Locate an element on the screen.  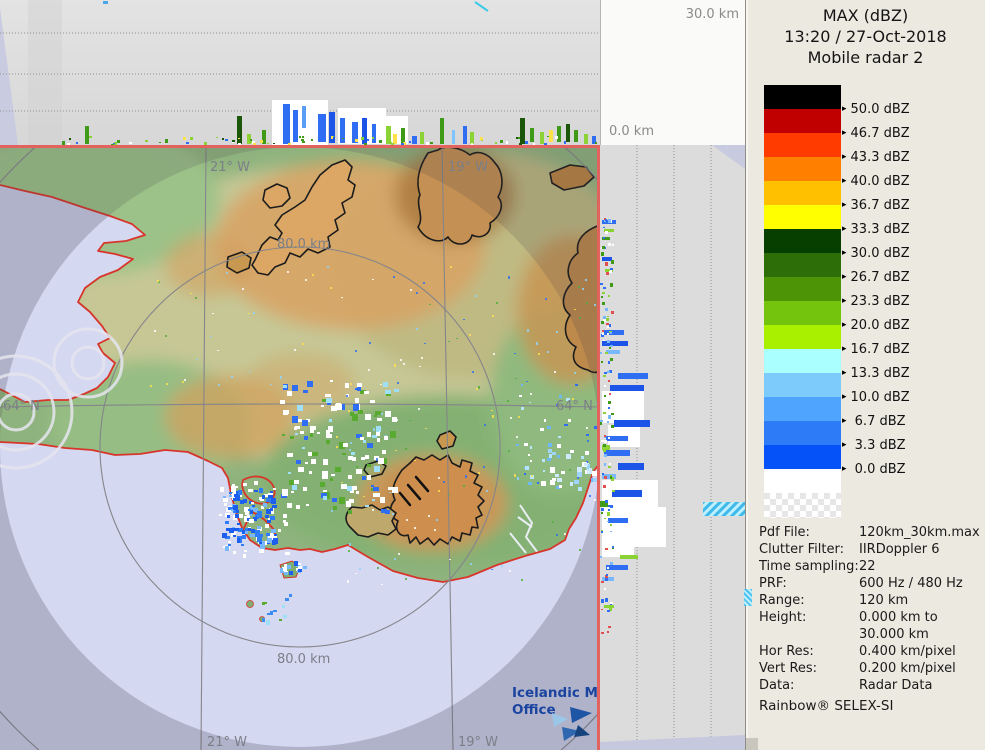
top-profile-canvas is located at coordinates (300, 73).